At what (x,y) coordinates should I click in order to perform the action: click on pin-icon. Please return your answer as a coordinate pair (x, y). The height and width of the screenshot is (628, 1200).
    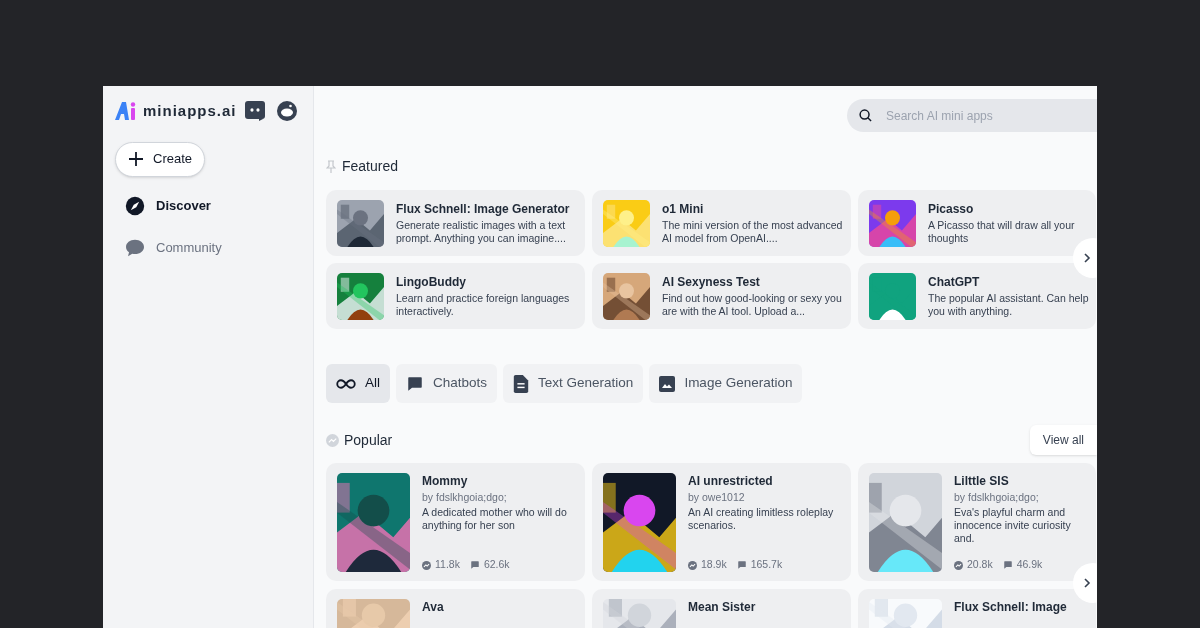
    Looking at the image, I should click on (331, 166).